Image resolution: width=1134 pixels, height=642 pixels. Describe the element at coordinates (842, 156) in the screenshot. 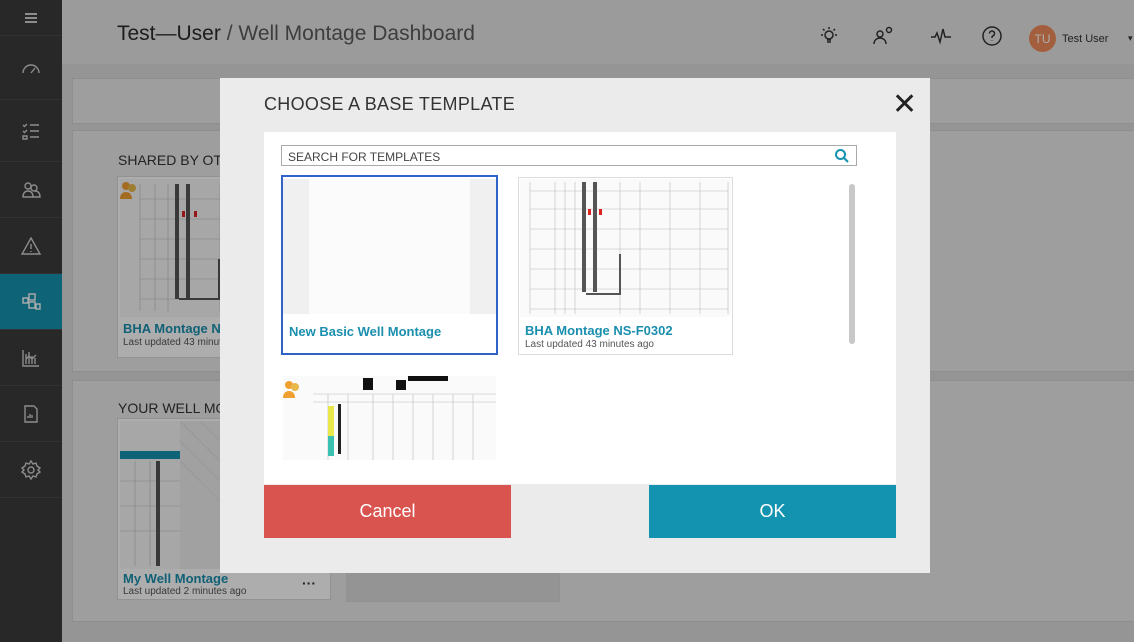

I see `search-icon` at that location.